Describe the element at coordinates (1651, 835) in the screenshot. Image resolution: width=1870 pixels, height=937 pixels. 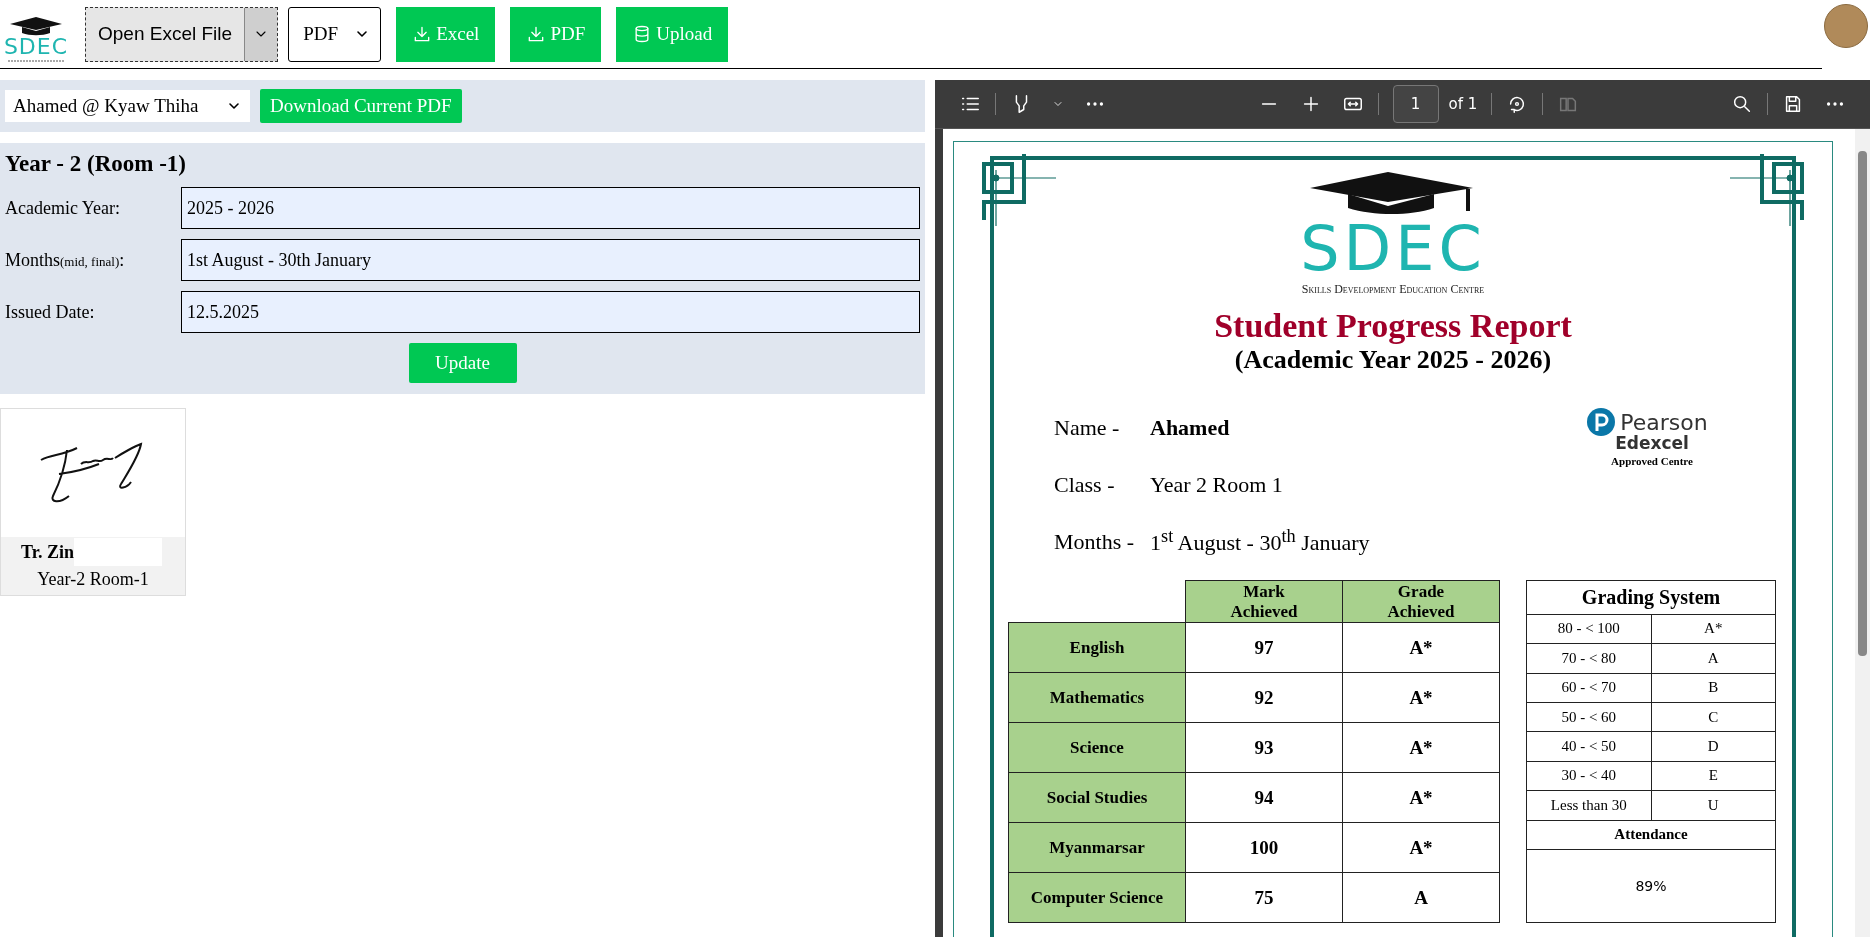
I see `attendance-label: Attendance` at that location.